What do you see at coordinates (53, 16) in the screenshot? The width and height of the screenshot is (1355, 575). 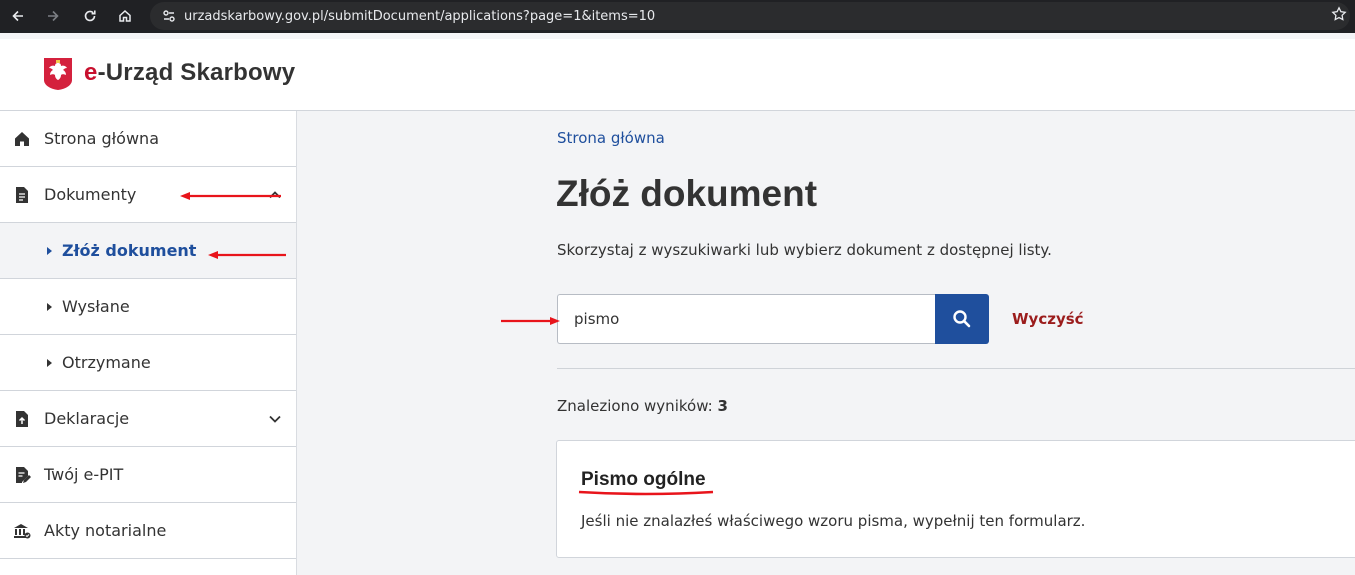 I see `forward-arrow-icon` at bounding box center [53, 16].